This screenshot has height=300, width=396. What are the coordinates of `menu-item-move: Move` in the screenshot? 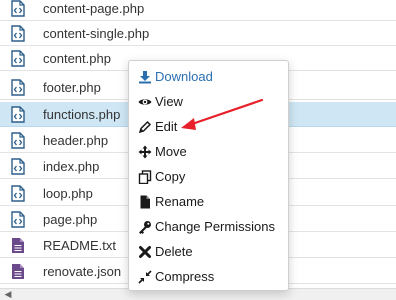 It's located at (208, 151).